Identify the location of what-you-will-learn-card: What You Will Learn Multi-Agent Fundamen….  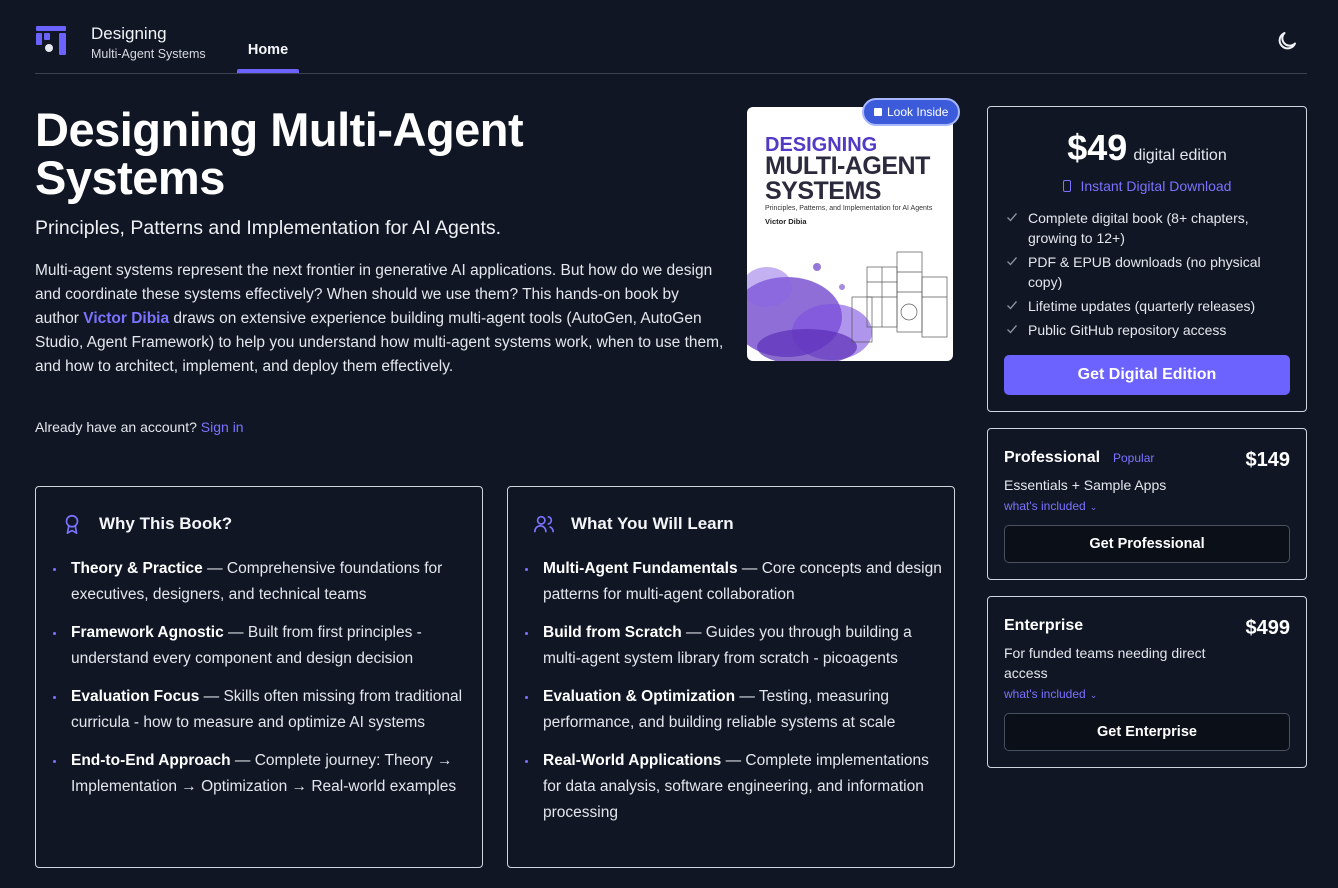
(731, 677).